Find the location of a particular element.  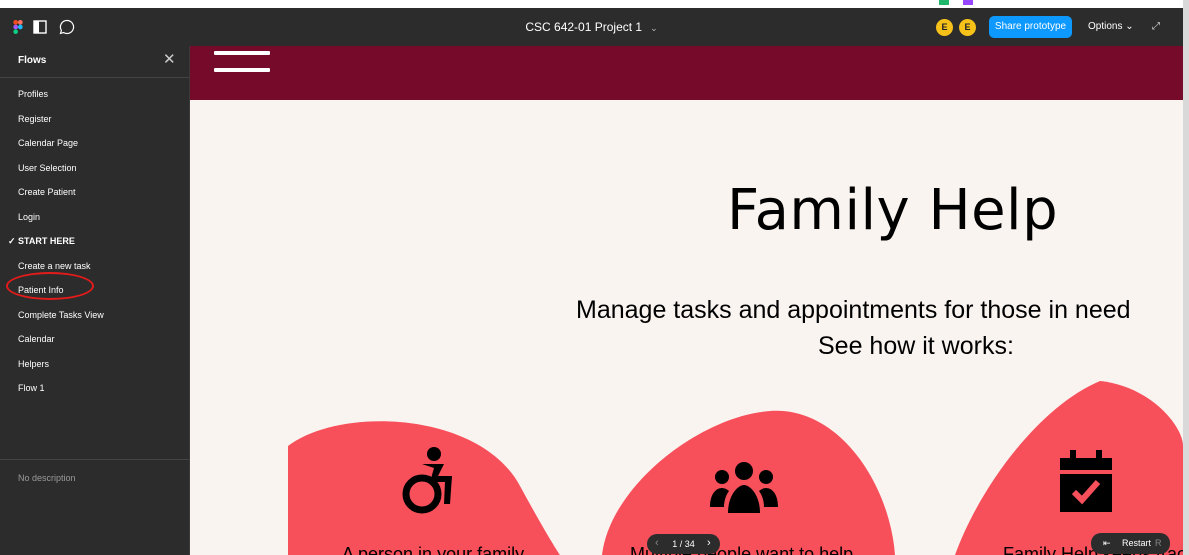

flow-item-label: Helpers is located at coordinates (34, 363).